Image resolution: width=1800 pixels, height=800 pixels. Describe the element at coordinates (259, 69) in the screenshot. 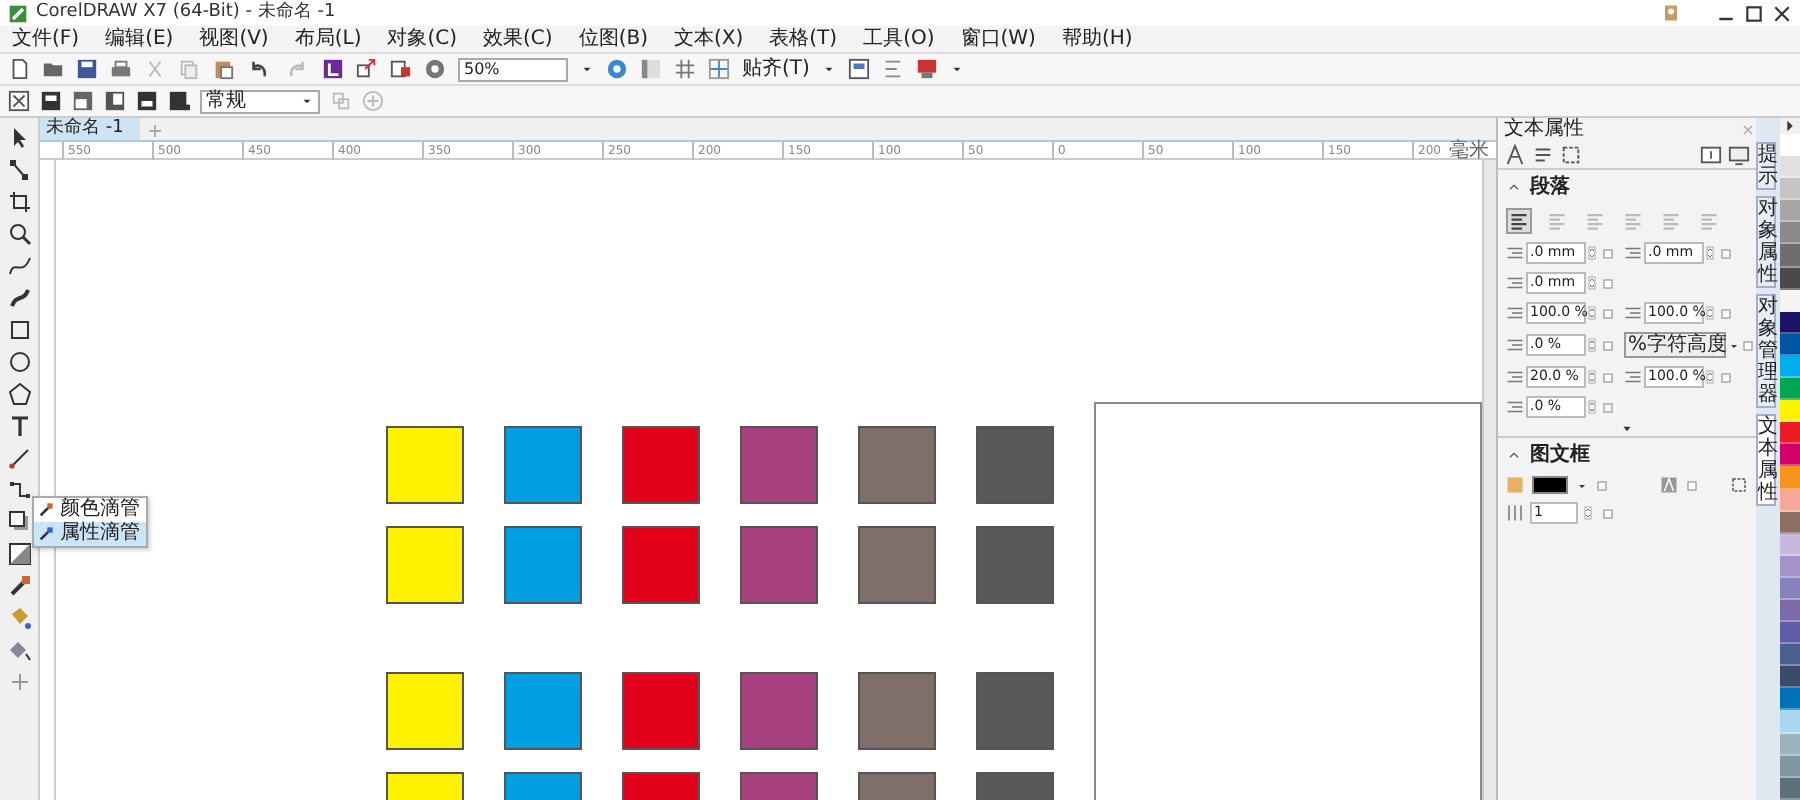

I see `undo-icon` at that location.